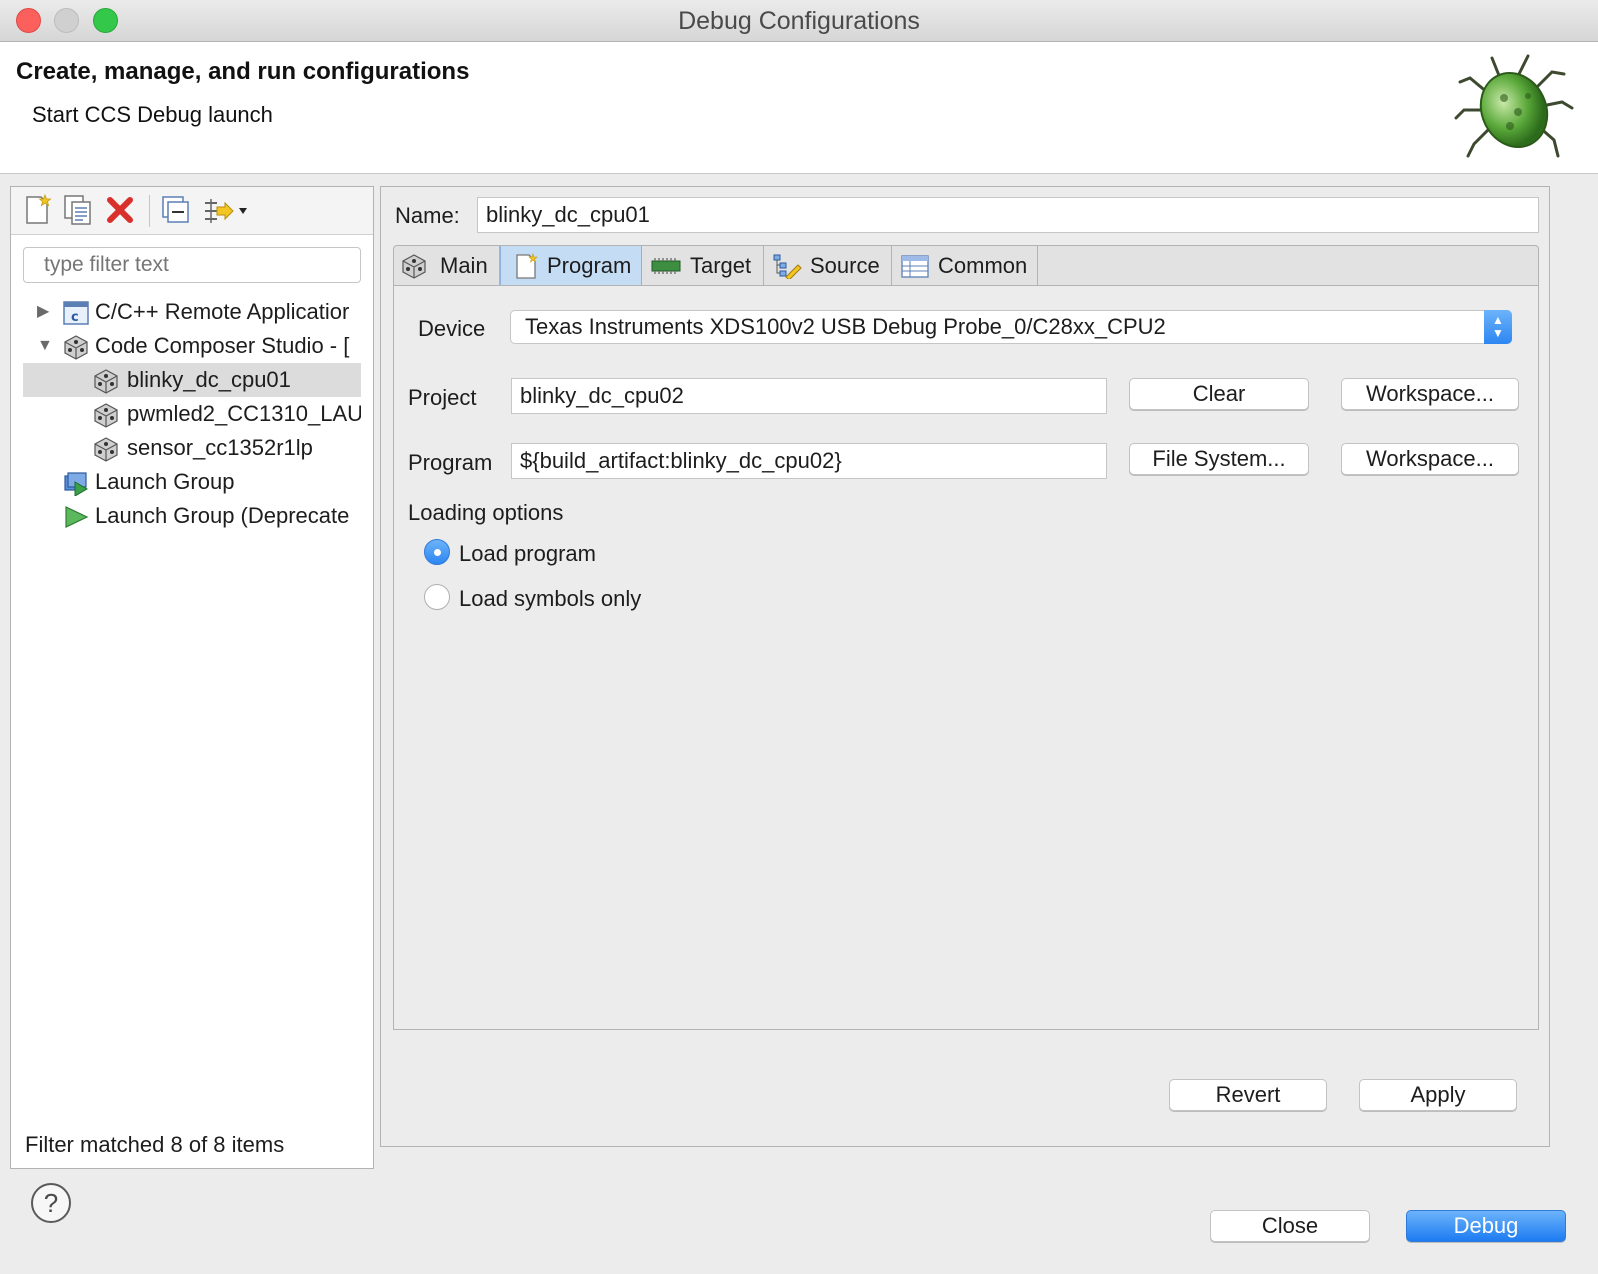 This screenshot has width=1598, height=1274. I want to click on chip-icon, so click(666, 266).